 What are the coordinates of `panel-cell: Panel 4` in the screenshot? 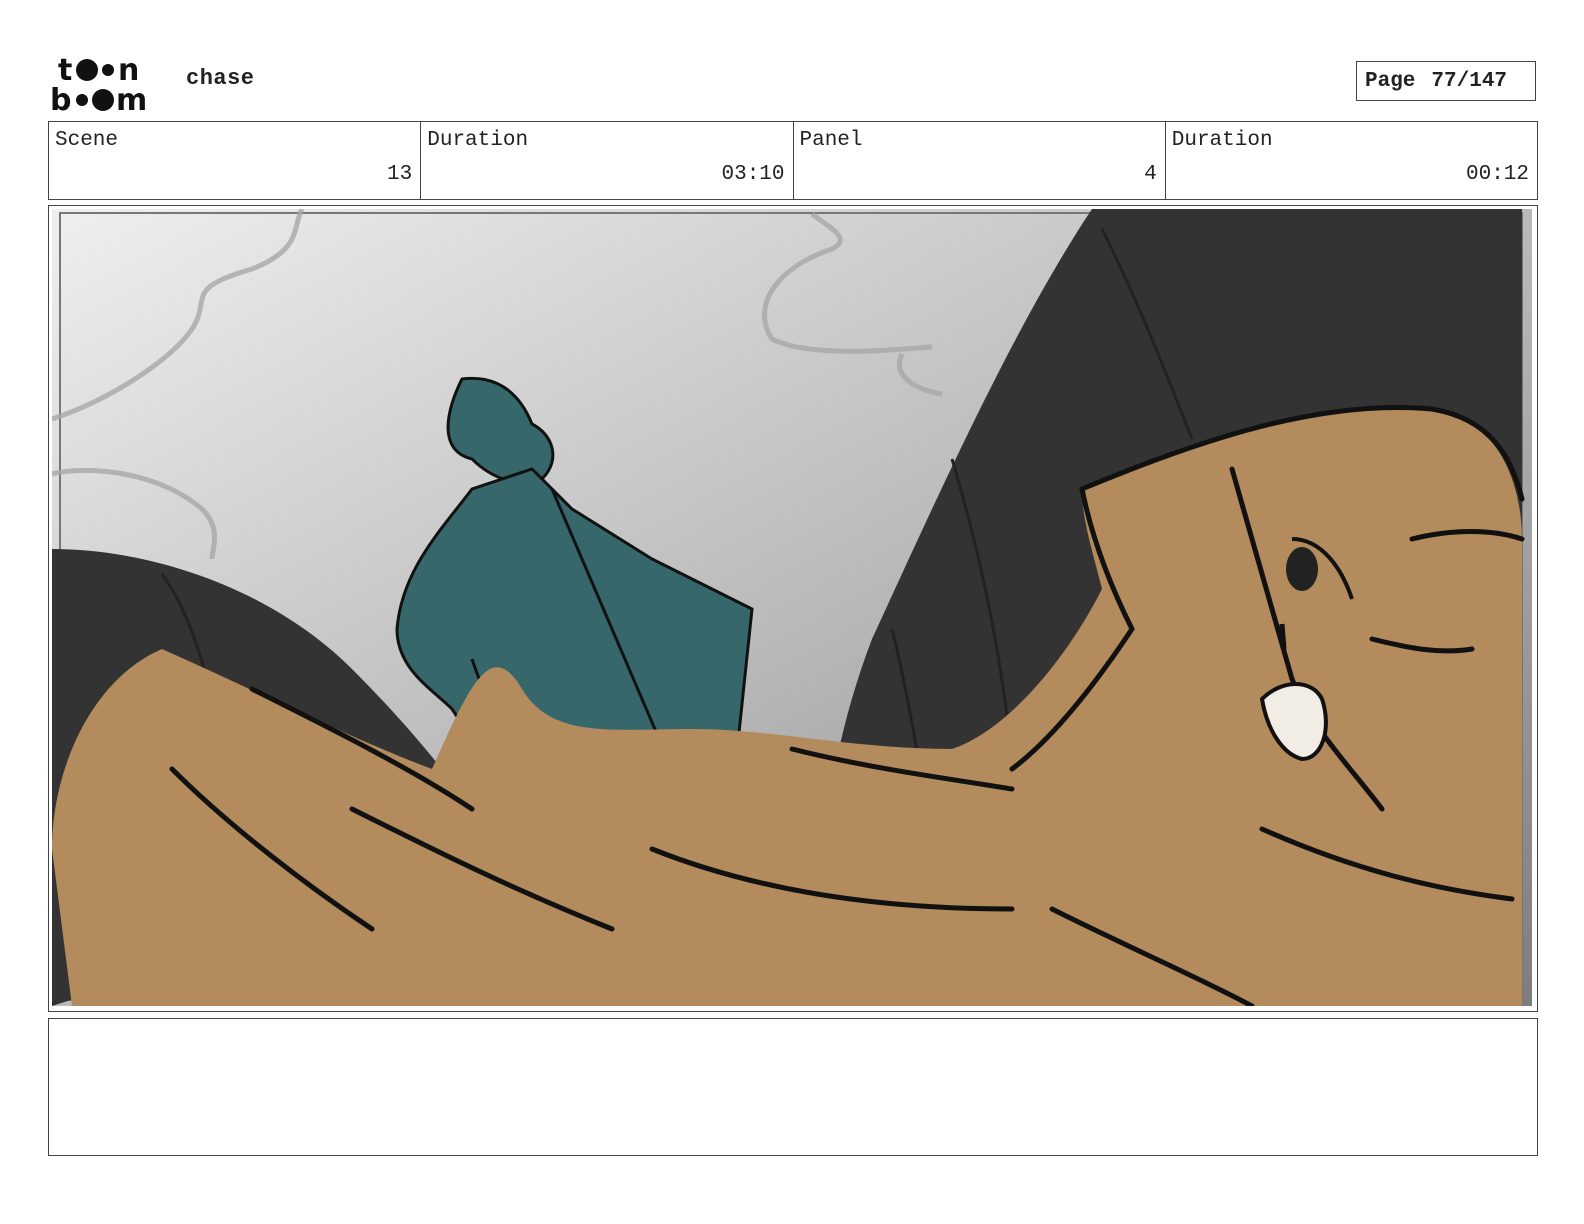 It's located at (980, 160).